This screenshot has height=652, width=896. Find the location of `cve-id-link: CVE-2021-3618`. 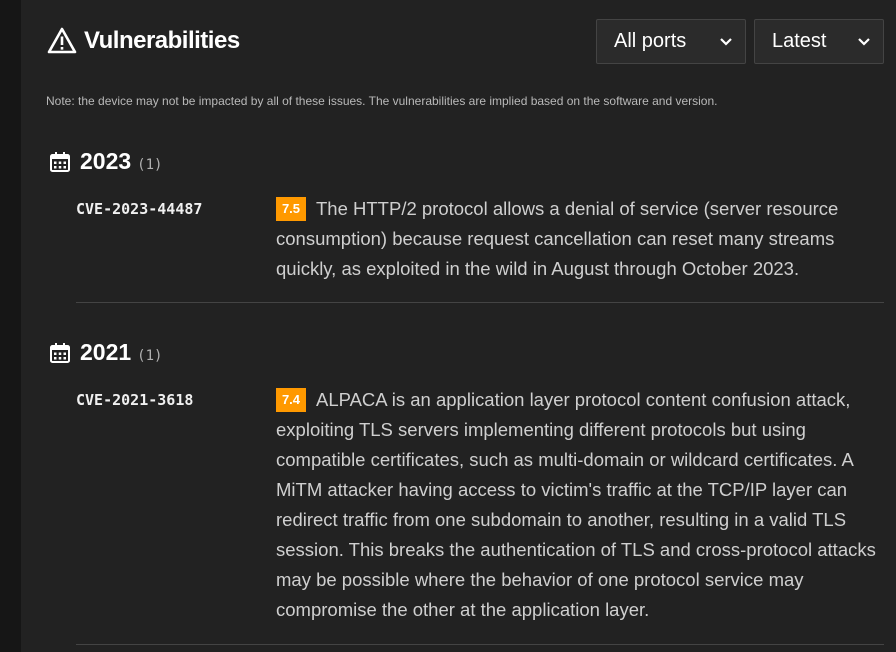

cve-id-link: CVE-2021-3618 is located at coordinates (134, 400).